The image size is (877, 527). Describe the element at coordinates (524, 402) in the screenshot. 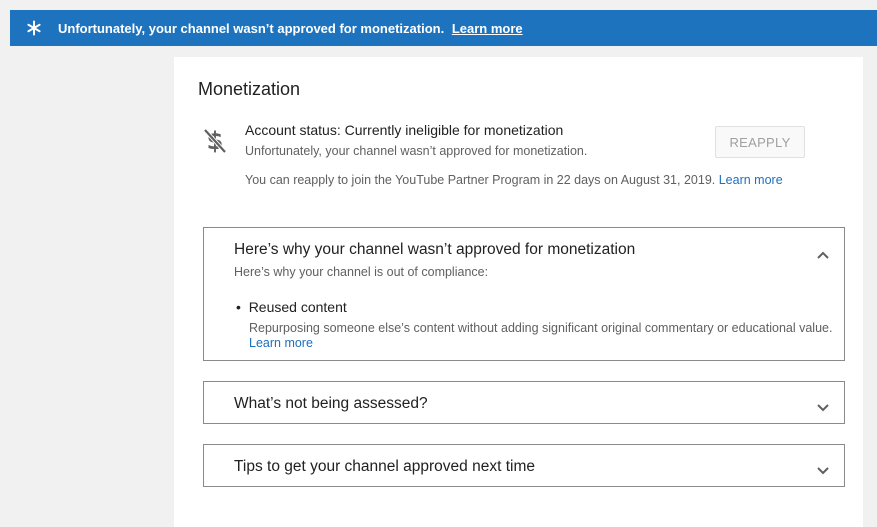

I see `not-assessed-panel: What’s not being assessed?` at that location.